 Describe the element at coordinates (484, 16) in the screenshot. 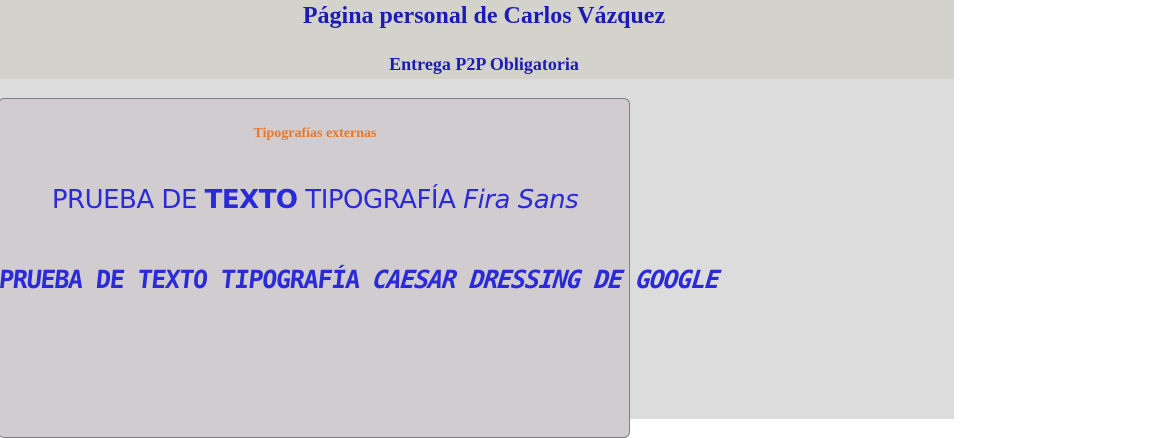

I see `page-title: Página personal de Carlos Vázquez` at that location.